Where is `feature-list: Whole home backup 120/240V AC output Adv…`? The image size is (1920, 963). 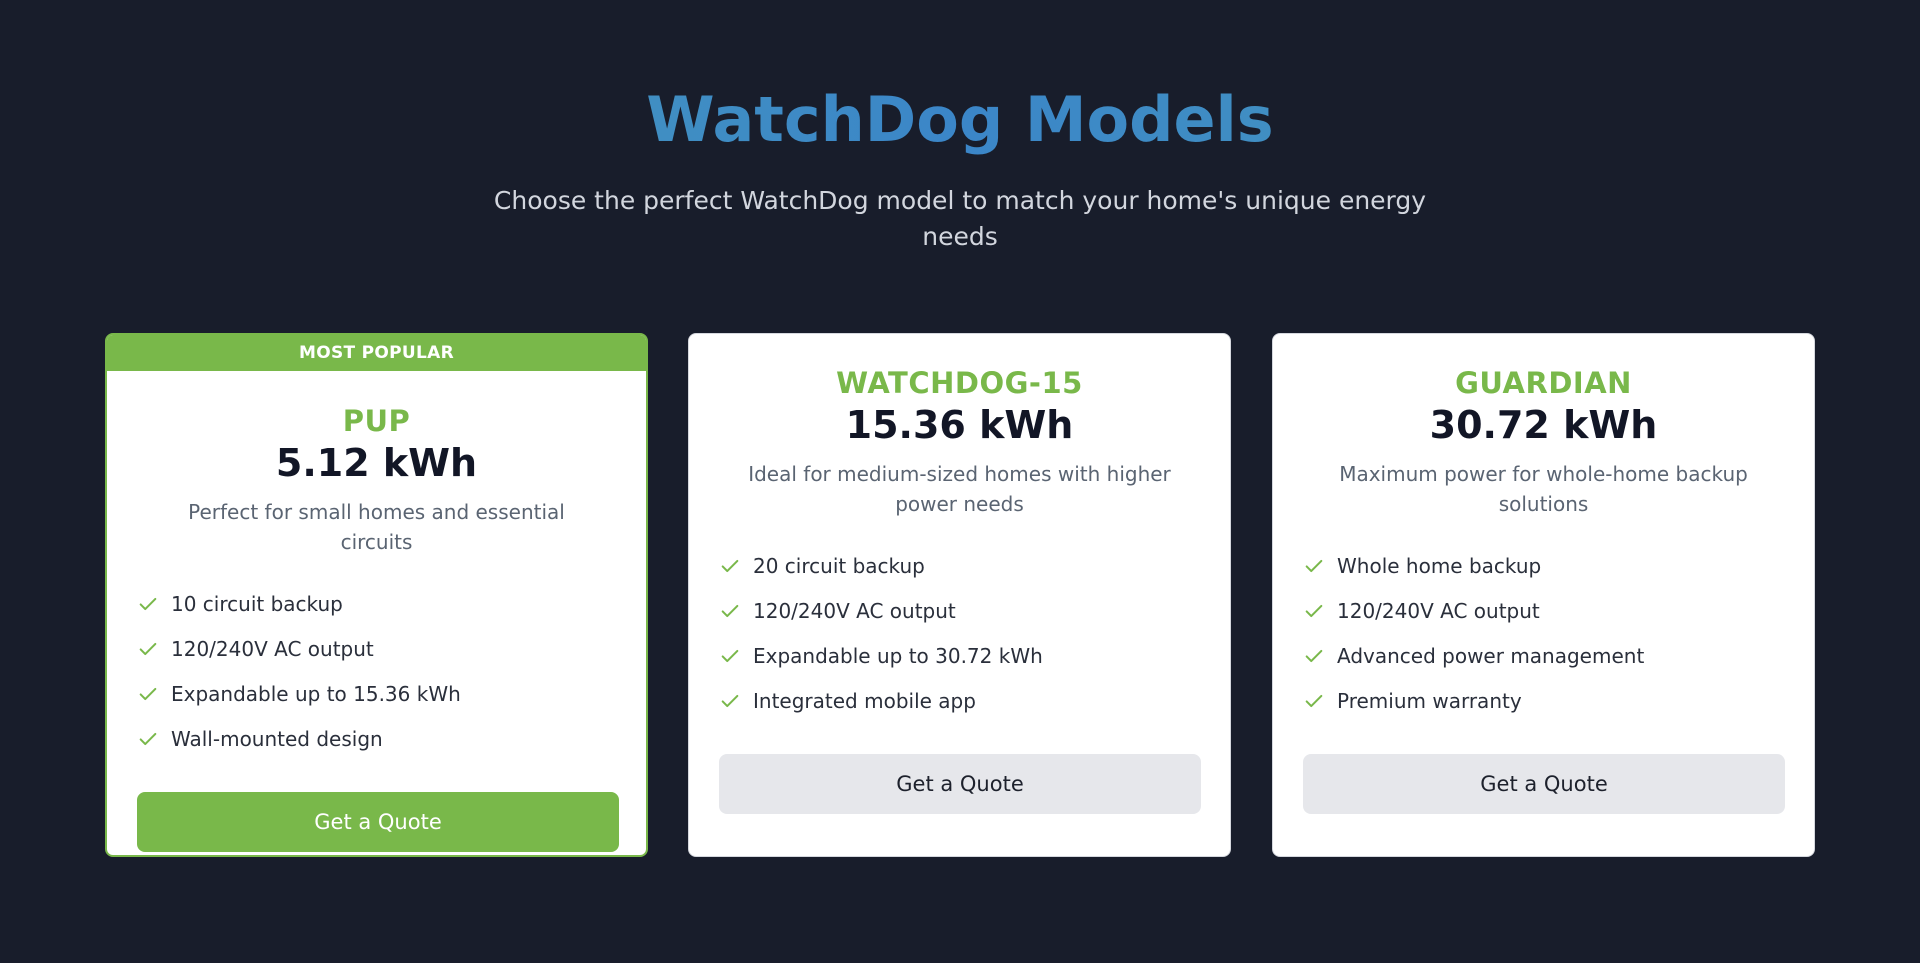
feature-list: Whole home backup 120/240V AC output Adv… is located at coordinates (1543, 633).